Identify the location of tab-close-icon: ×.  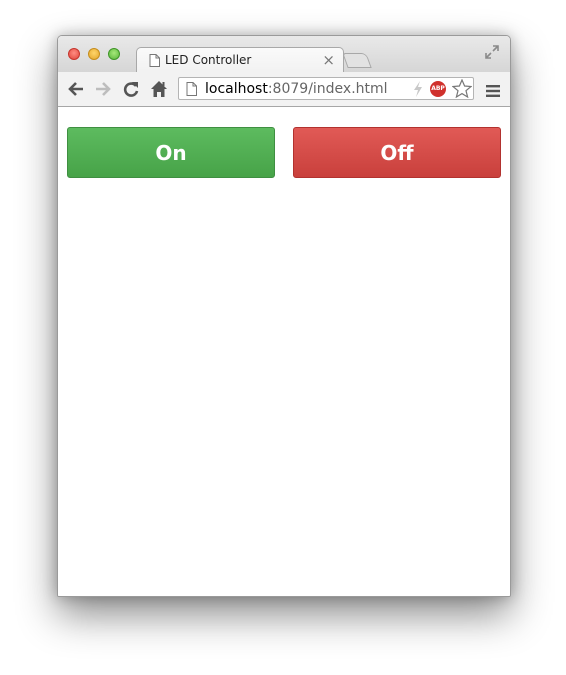
(328, 60).